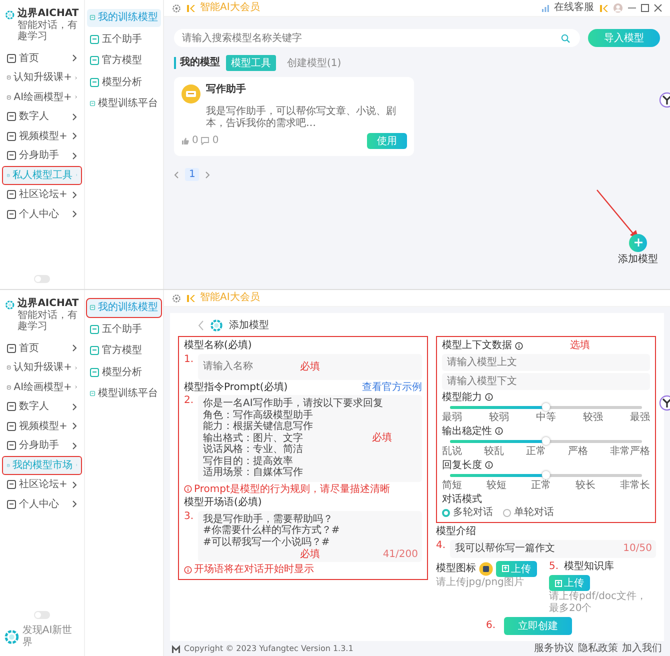 This screenshot has width=670, height=656. What do you see at coordinates (574, 8) in the screenshot?
I see `service-link: 在线客服` at bounding box center [574, 8].